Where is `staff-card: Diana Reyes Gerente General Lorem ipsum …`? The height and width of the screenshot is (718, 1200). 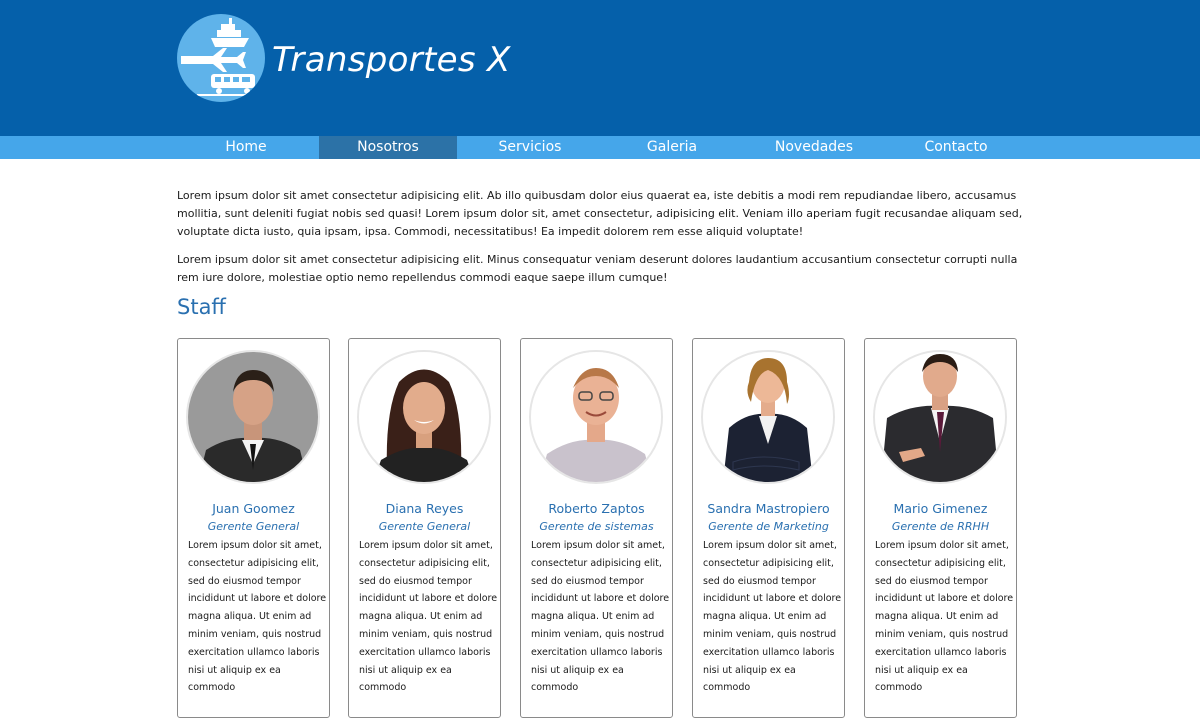
staff-card: Diana Reyes Gerente General Lorem ipsum … is located at coordinates (424, 528).